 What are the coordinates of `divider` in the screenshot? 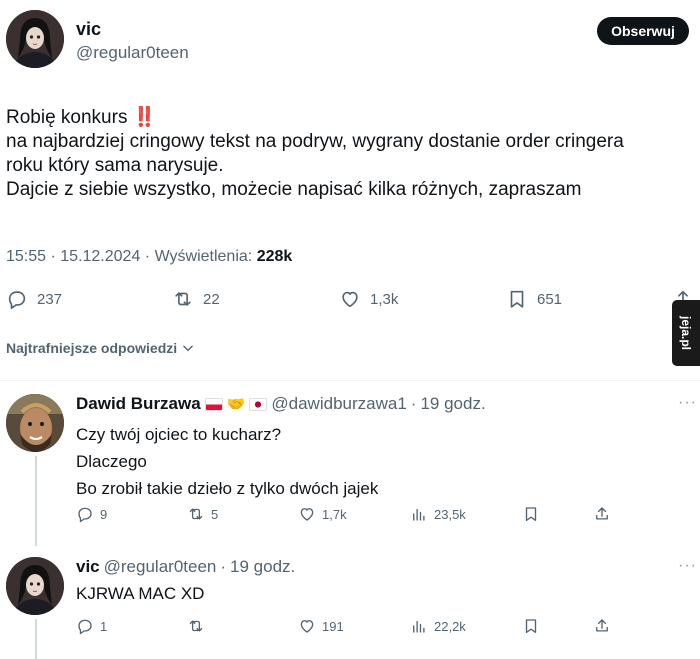 It's located at (350, 380).